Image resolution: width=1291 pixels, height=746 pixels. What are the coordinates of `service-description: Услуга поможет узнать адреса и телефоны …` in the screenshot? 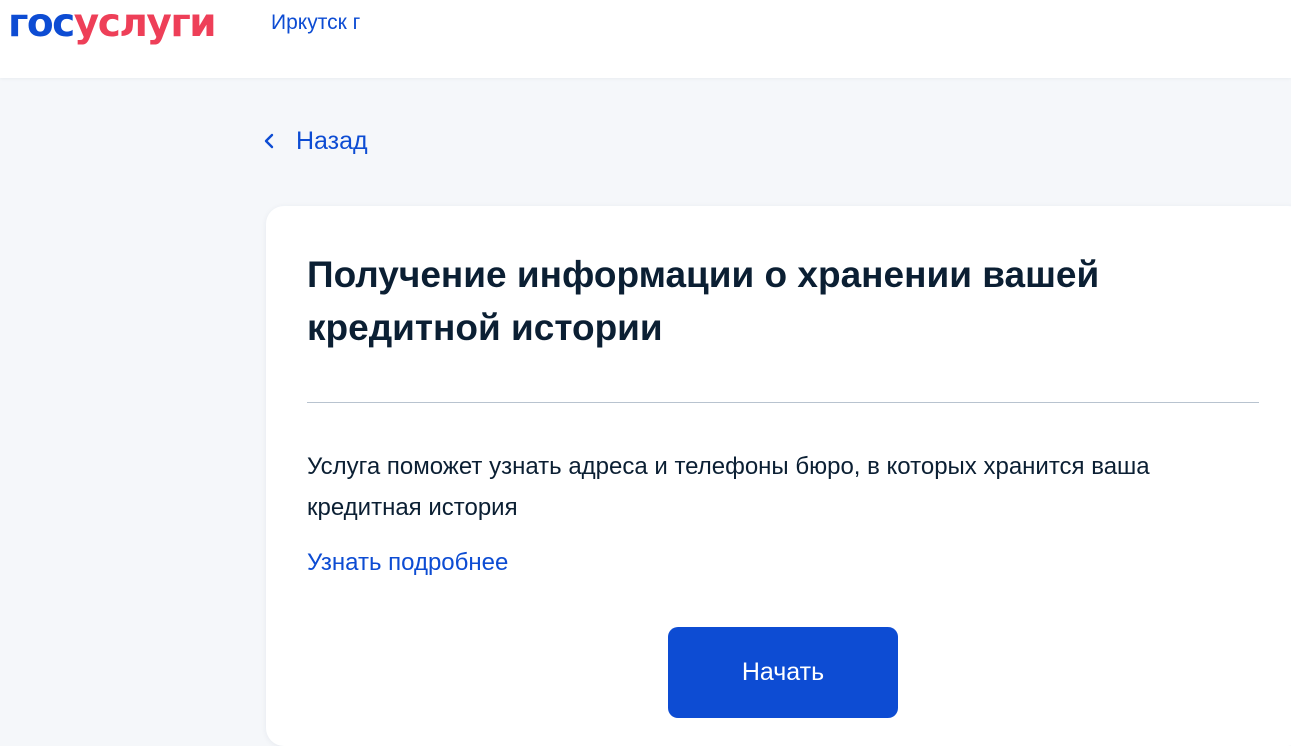 It's located at (728, 487).